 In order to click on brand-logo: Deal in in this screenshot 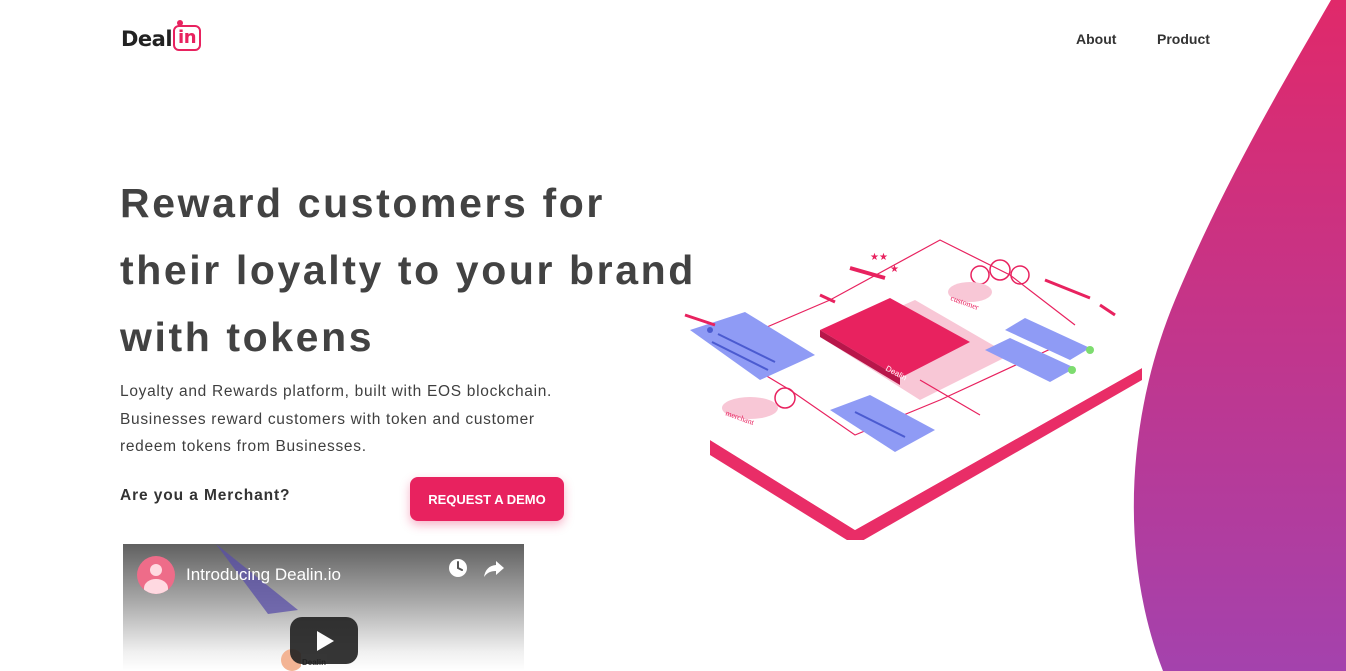, I will do `click(161, 36)`.